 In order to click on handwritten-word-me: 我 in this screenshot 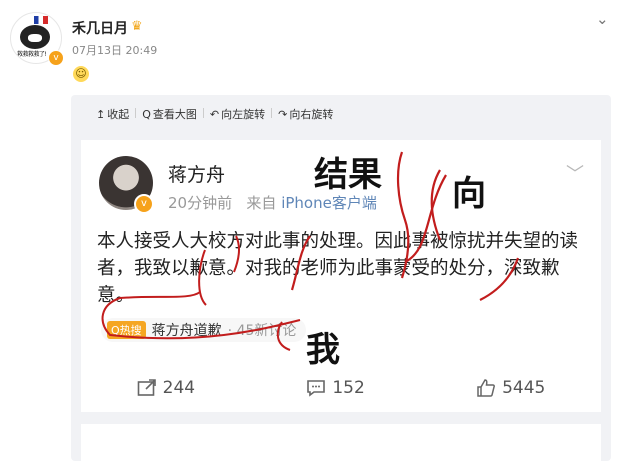, I will do `click(323, 350)`.